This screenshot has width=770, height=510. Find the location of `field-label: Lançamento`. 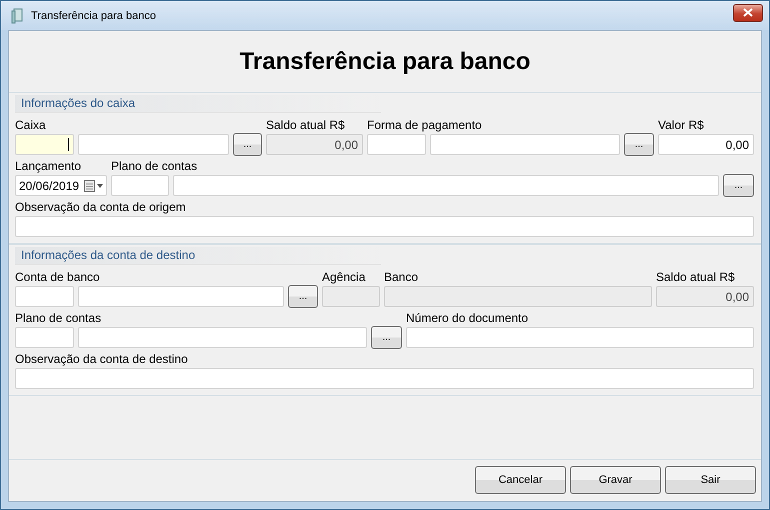

field-label: Lançamento is located at coordinates (48, 166).